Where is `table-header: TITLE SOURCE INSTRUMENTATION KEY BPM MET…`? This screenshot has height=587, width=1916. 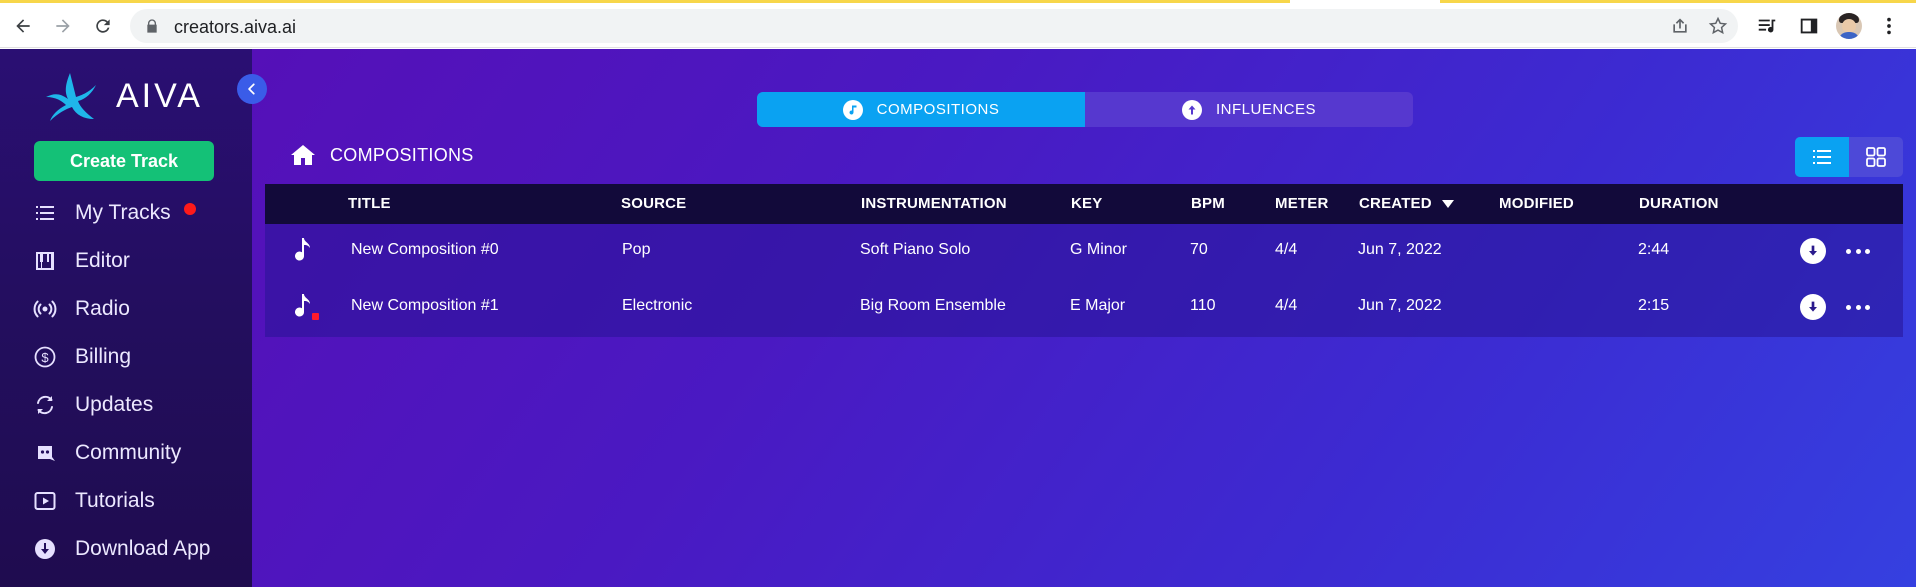 table-header: TITLE SOURCE INSTRUMENTATION KEY BPM MET… is located at coordinates (1084, 204).